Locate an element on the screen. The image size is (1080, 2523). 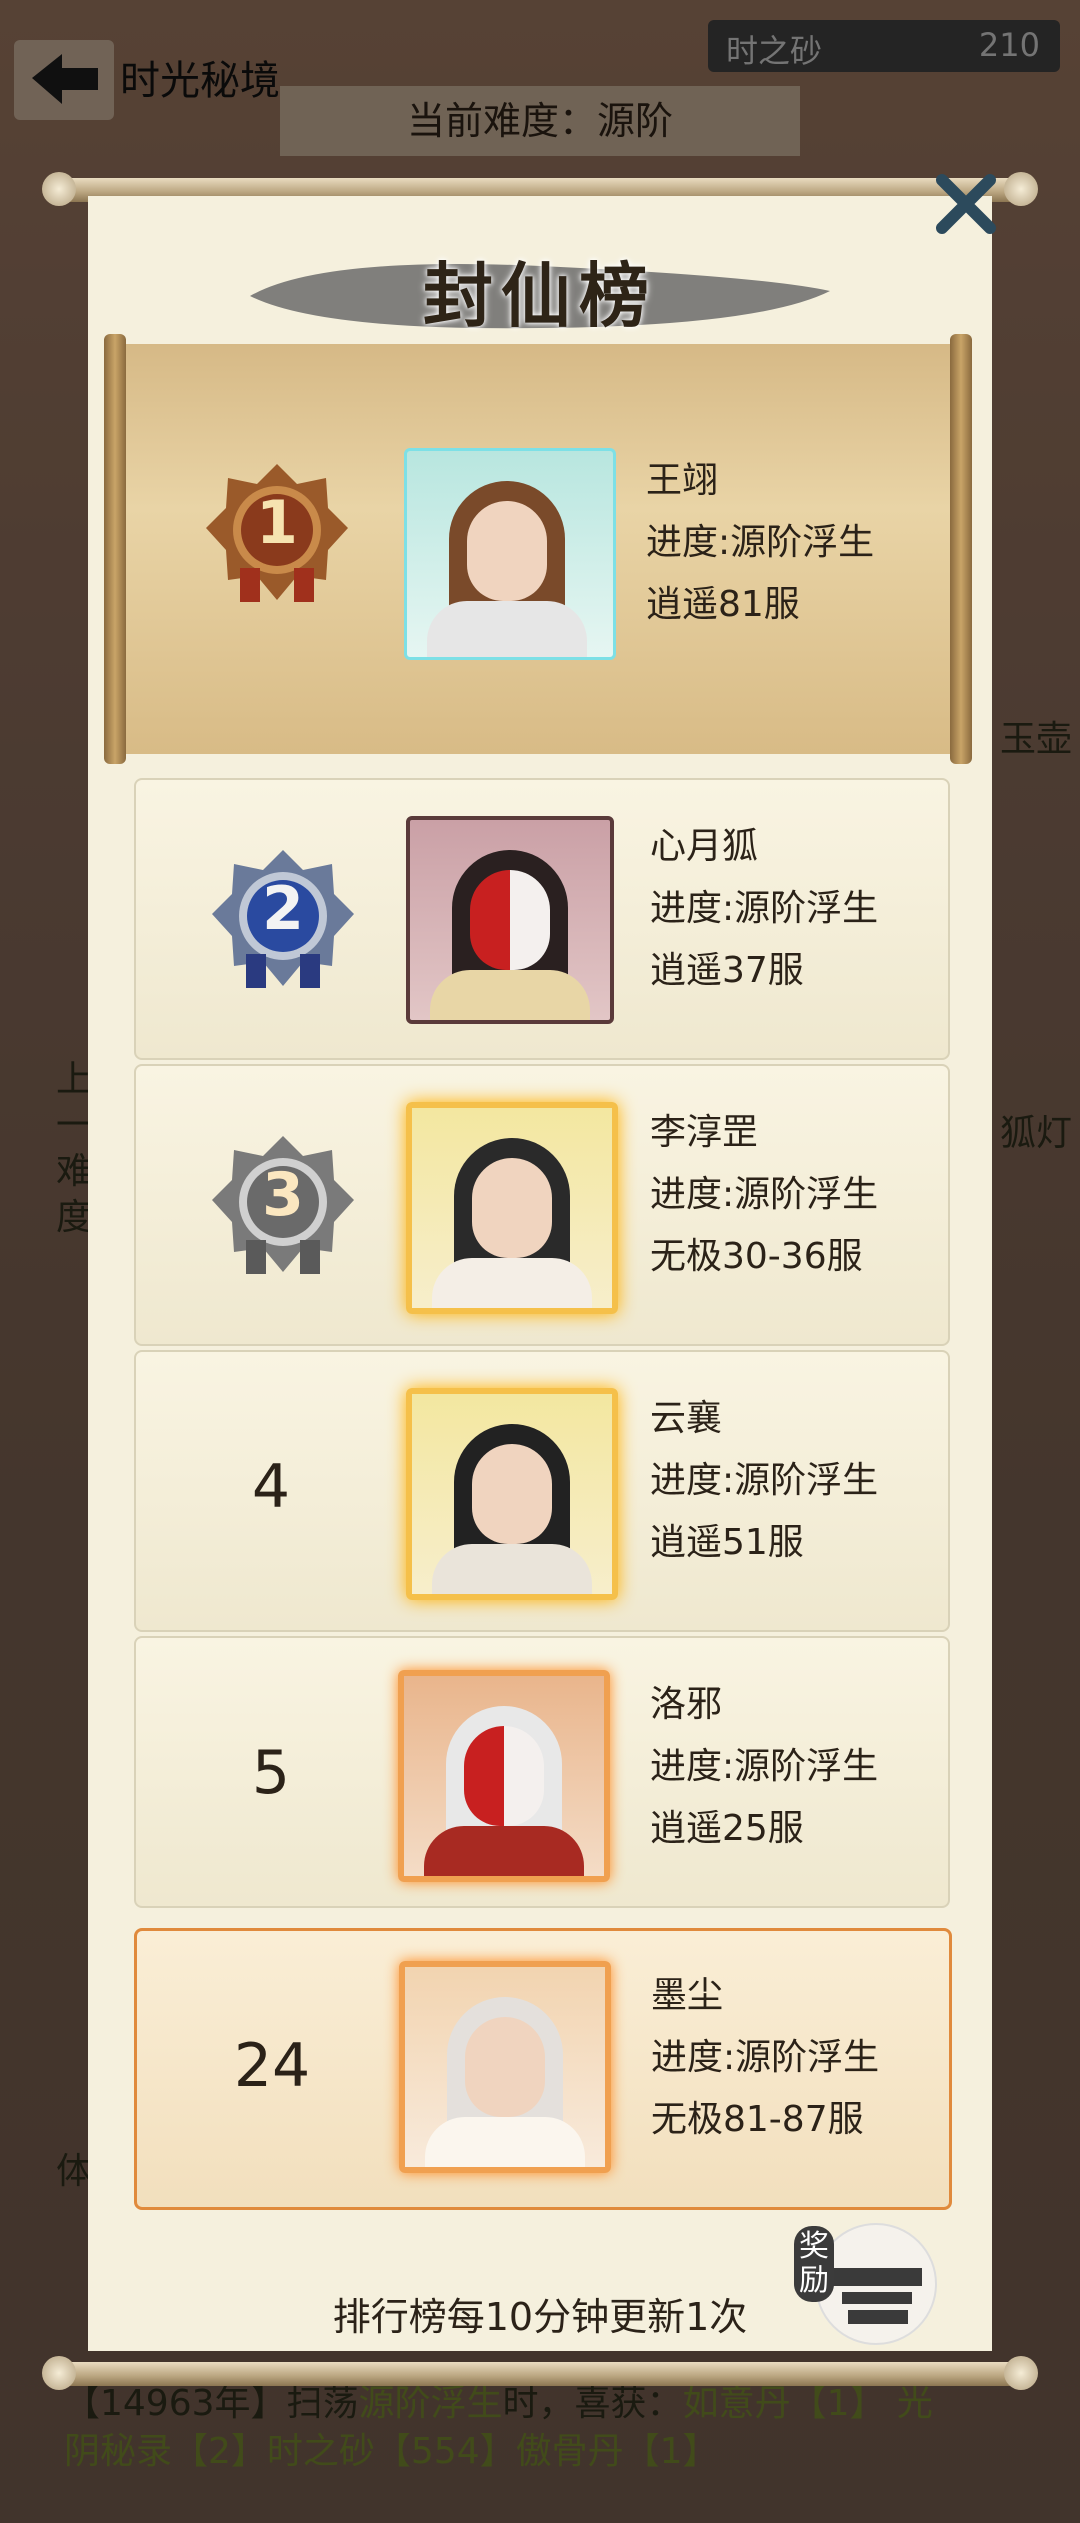
ranking-row-2: 2 心月狐 进度:源阶浮生 逍遥37服 is located at coordinates (542, 919).